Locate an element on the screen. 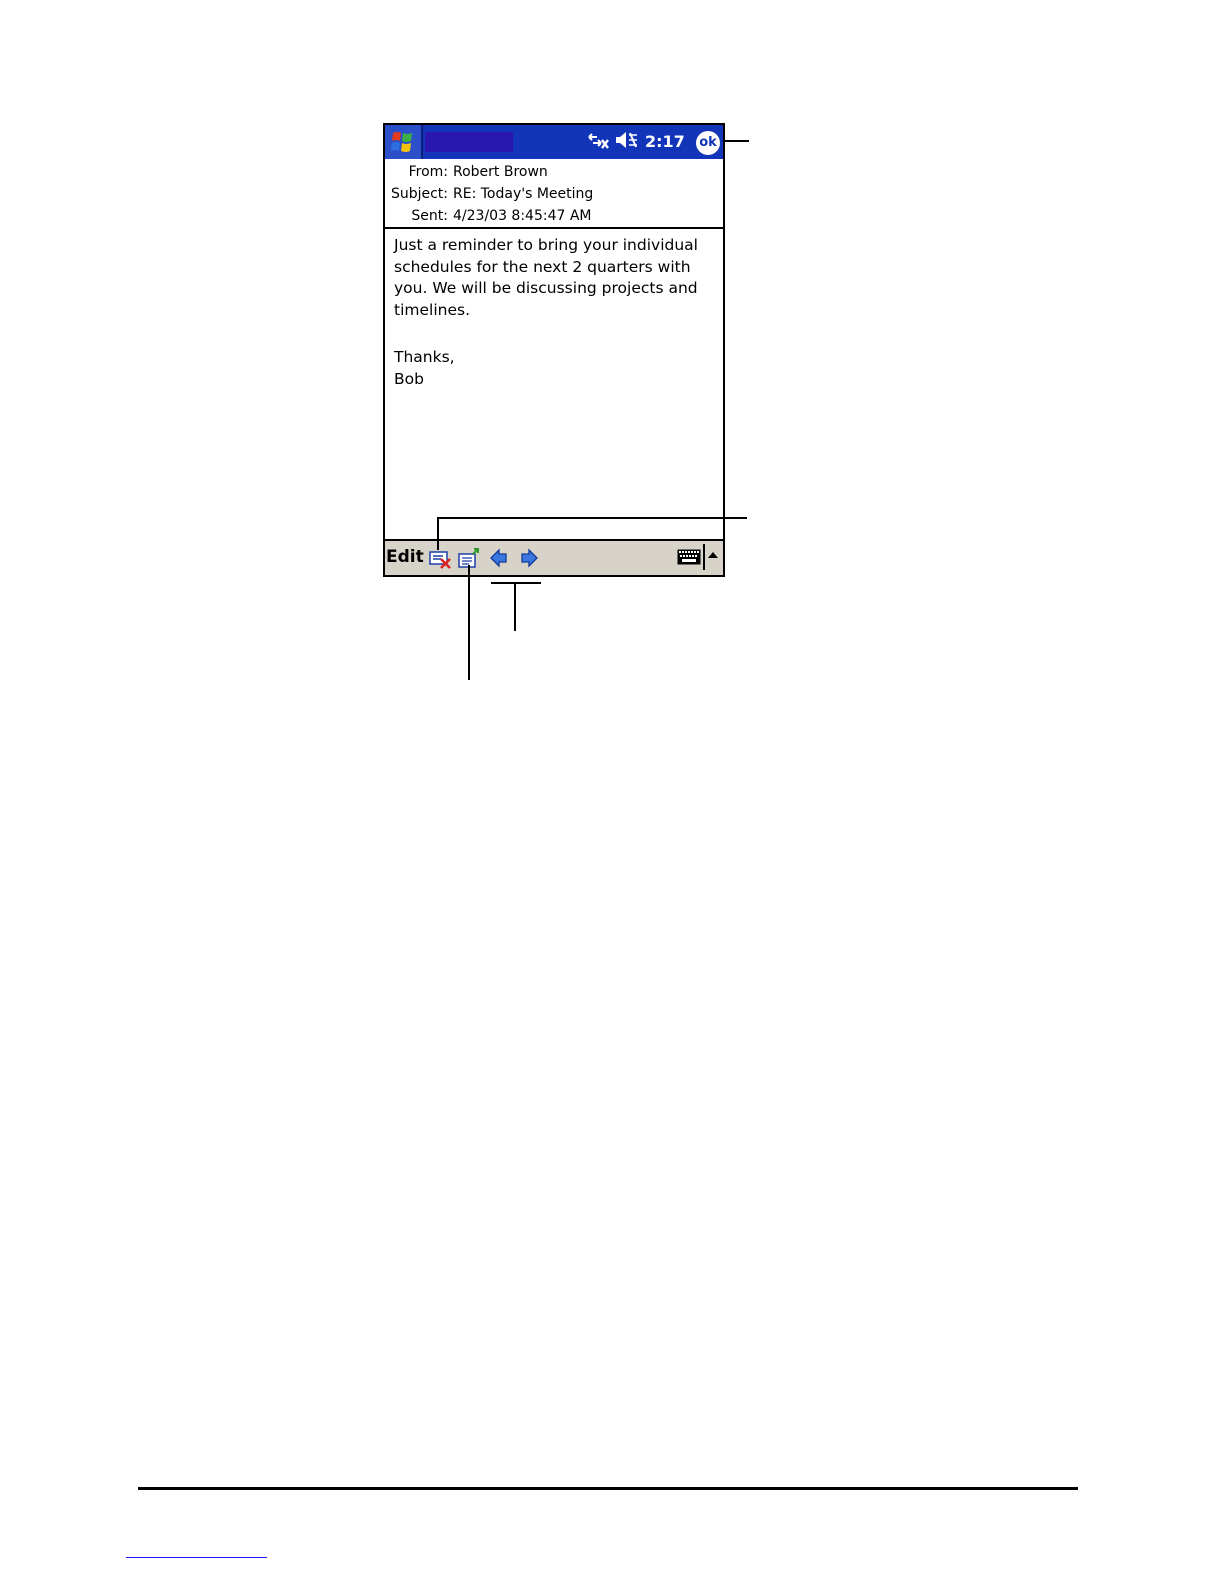  body-line: Just a reminder to bring your individual is located at coordinates (546, 245).